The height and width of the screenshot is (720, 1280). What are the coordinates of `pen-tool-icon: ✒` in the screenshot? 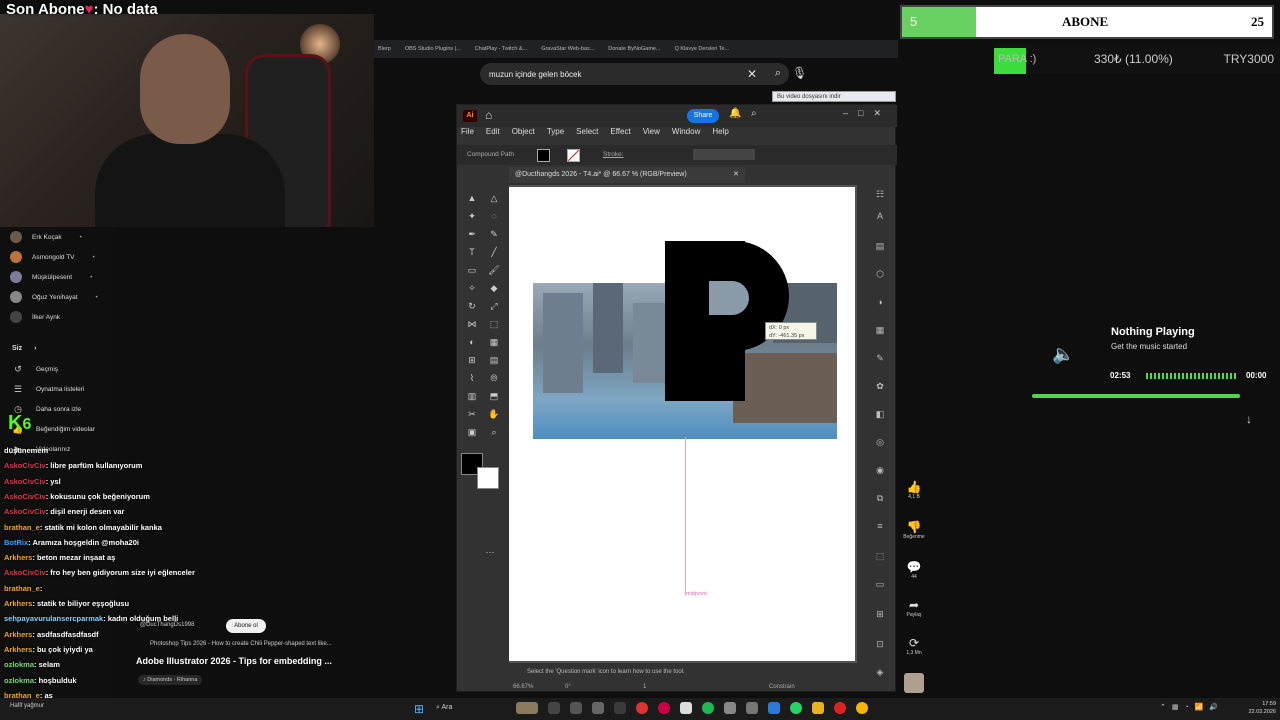 It's located at (472, 234).